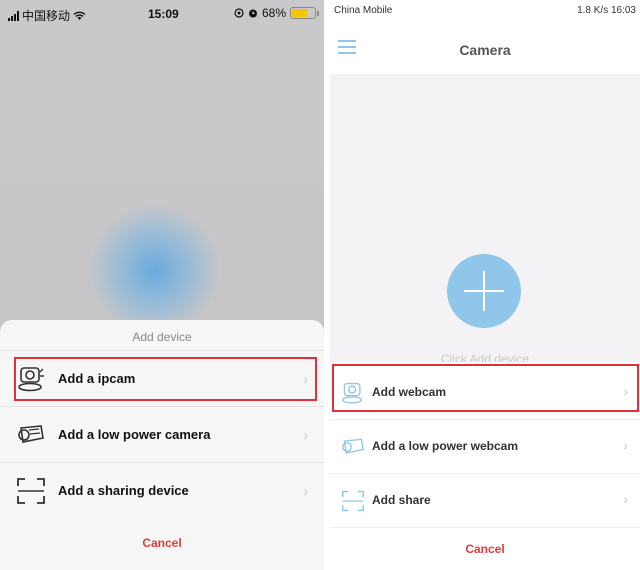 Image resolution: width=640 pixels, height=570 pixels. I want to click on status-bar: China Mobile 1.8 K/s 16:03, so click(485, 11).